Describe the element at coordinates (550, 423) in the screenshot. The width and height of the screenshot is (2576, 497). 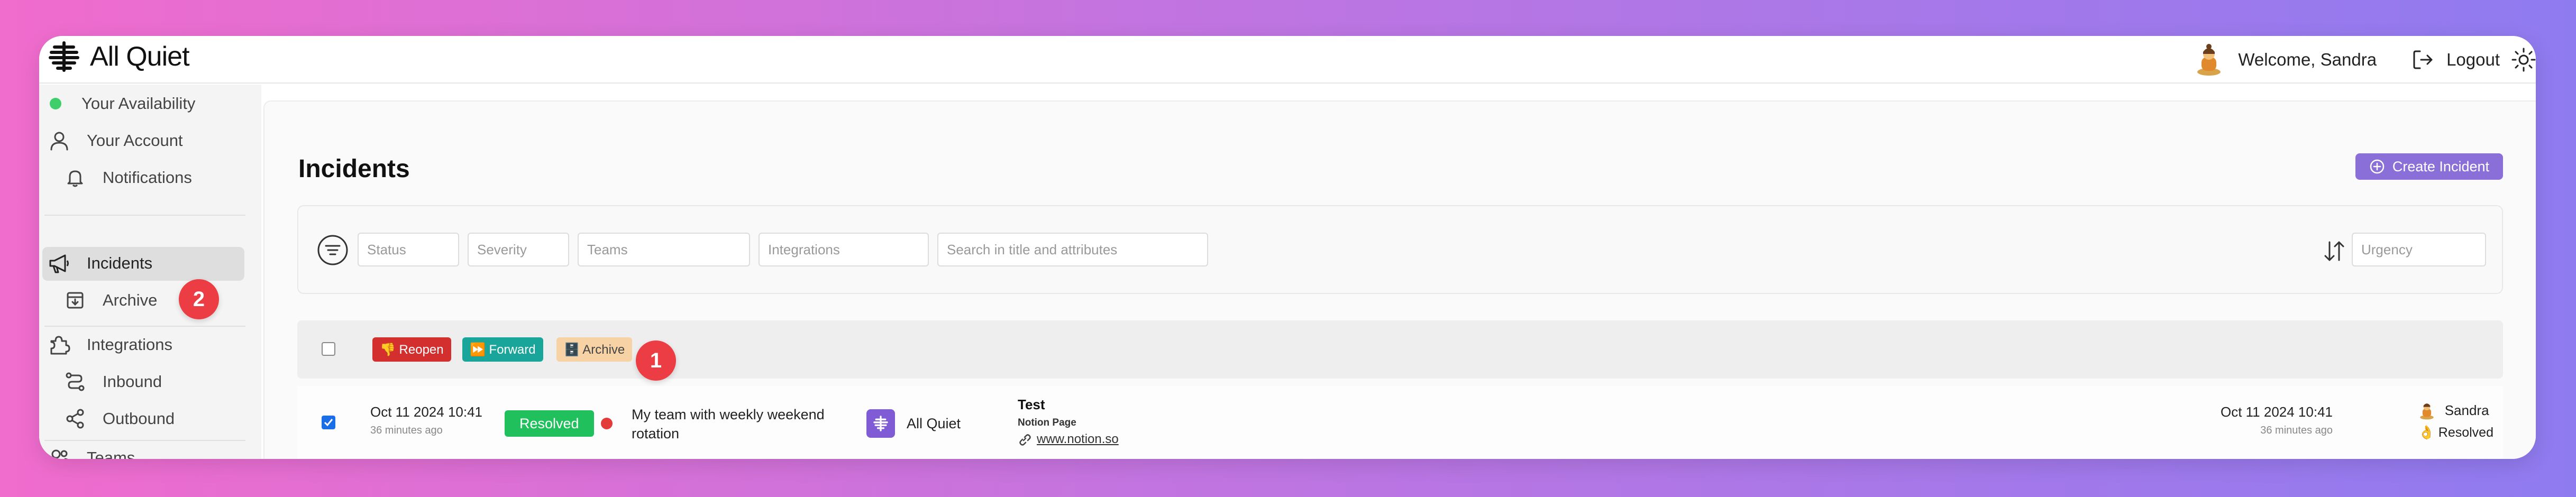
I see `status-badge: Resolved` at that location.